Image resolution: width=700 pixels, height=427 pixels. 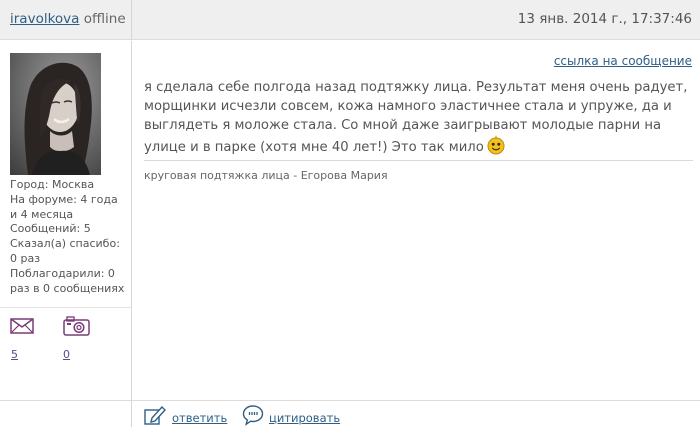 What do you see at coordinates (131, 414) in the screenshot?
I see `footer-divider` at bounding box center [131, 414].